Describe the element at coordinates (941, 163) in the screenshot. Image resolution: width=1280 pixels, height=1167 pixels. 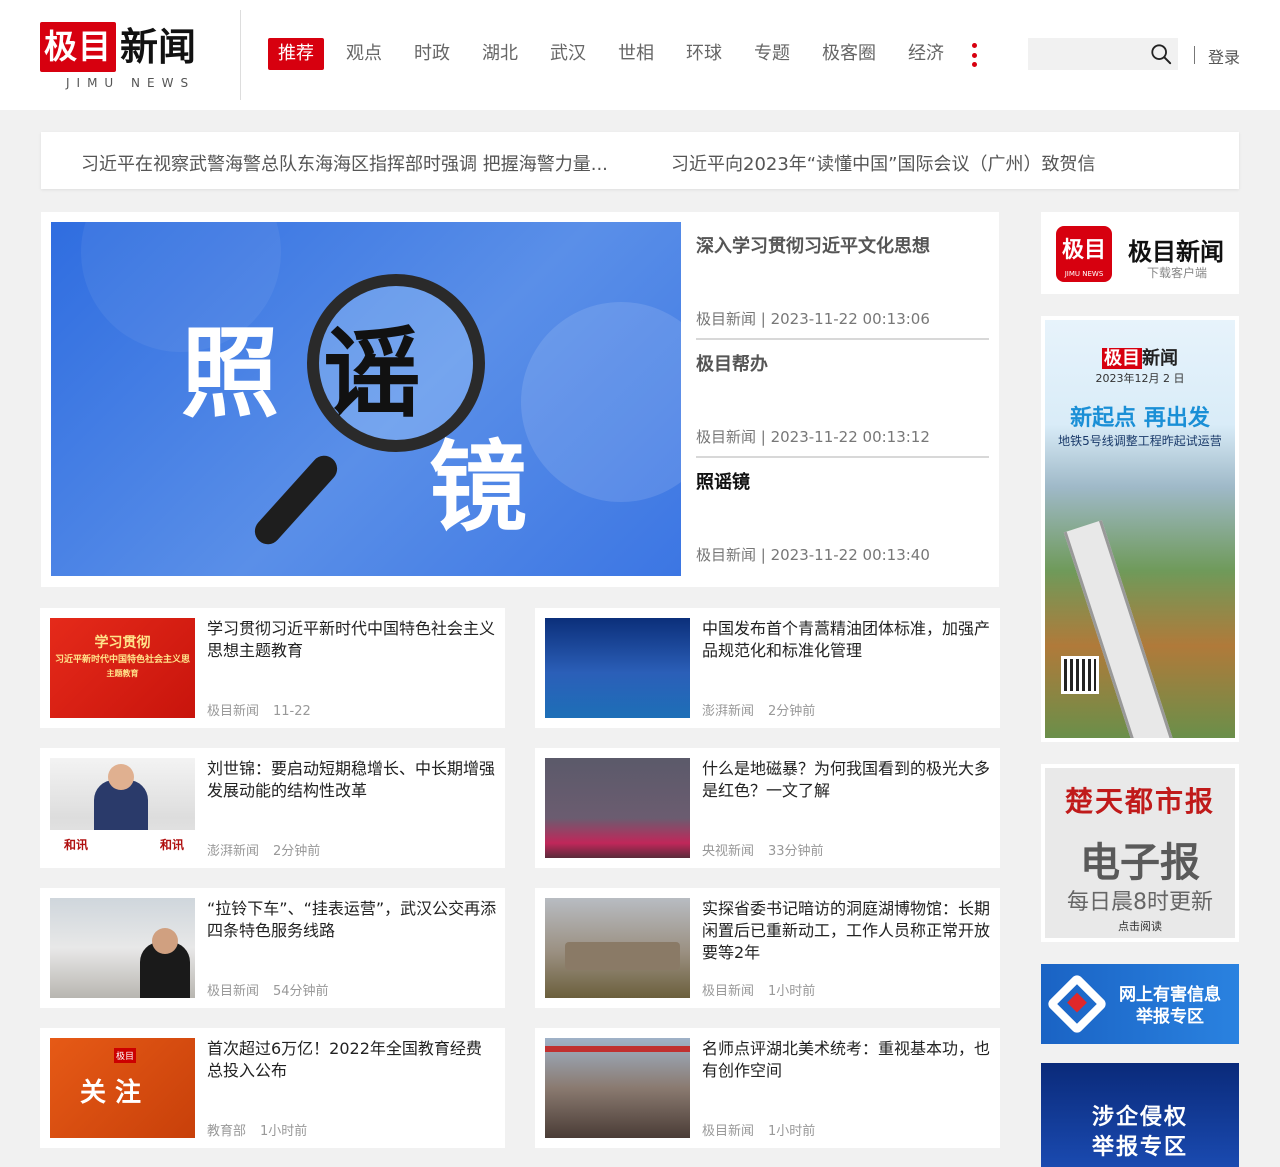
I see `ticker-item: 习近平向2023年“读懂中国”国际会议（广州）致贺信` at that location.